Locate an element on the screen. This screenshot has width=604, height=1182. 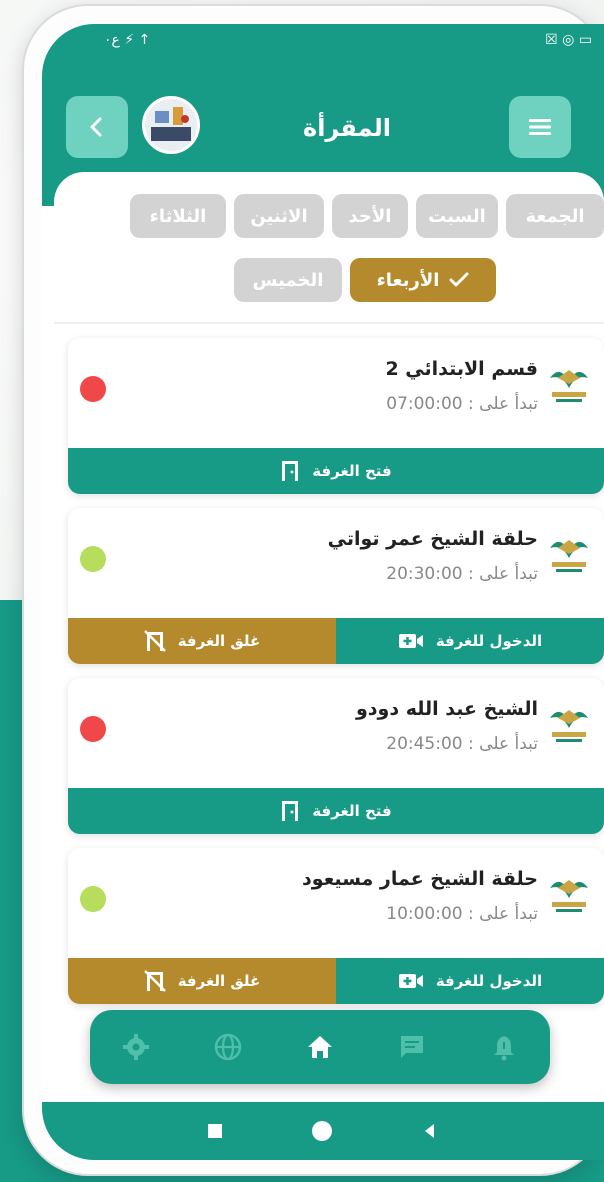
gear-icon is located at coordinates (136, 1047).